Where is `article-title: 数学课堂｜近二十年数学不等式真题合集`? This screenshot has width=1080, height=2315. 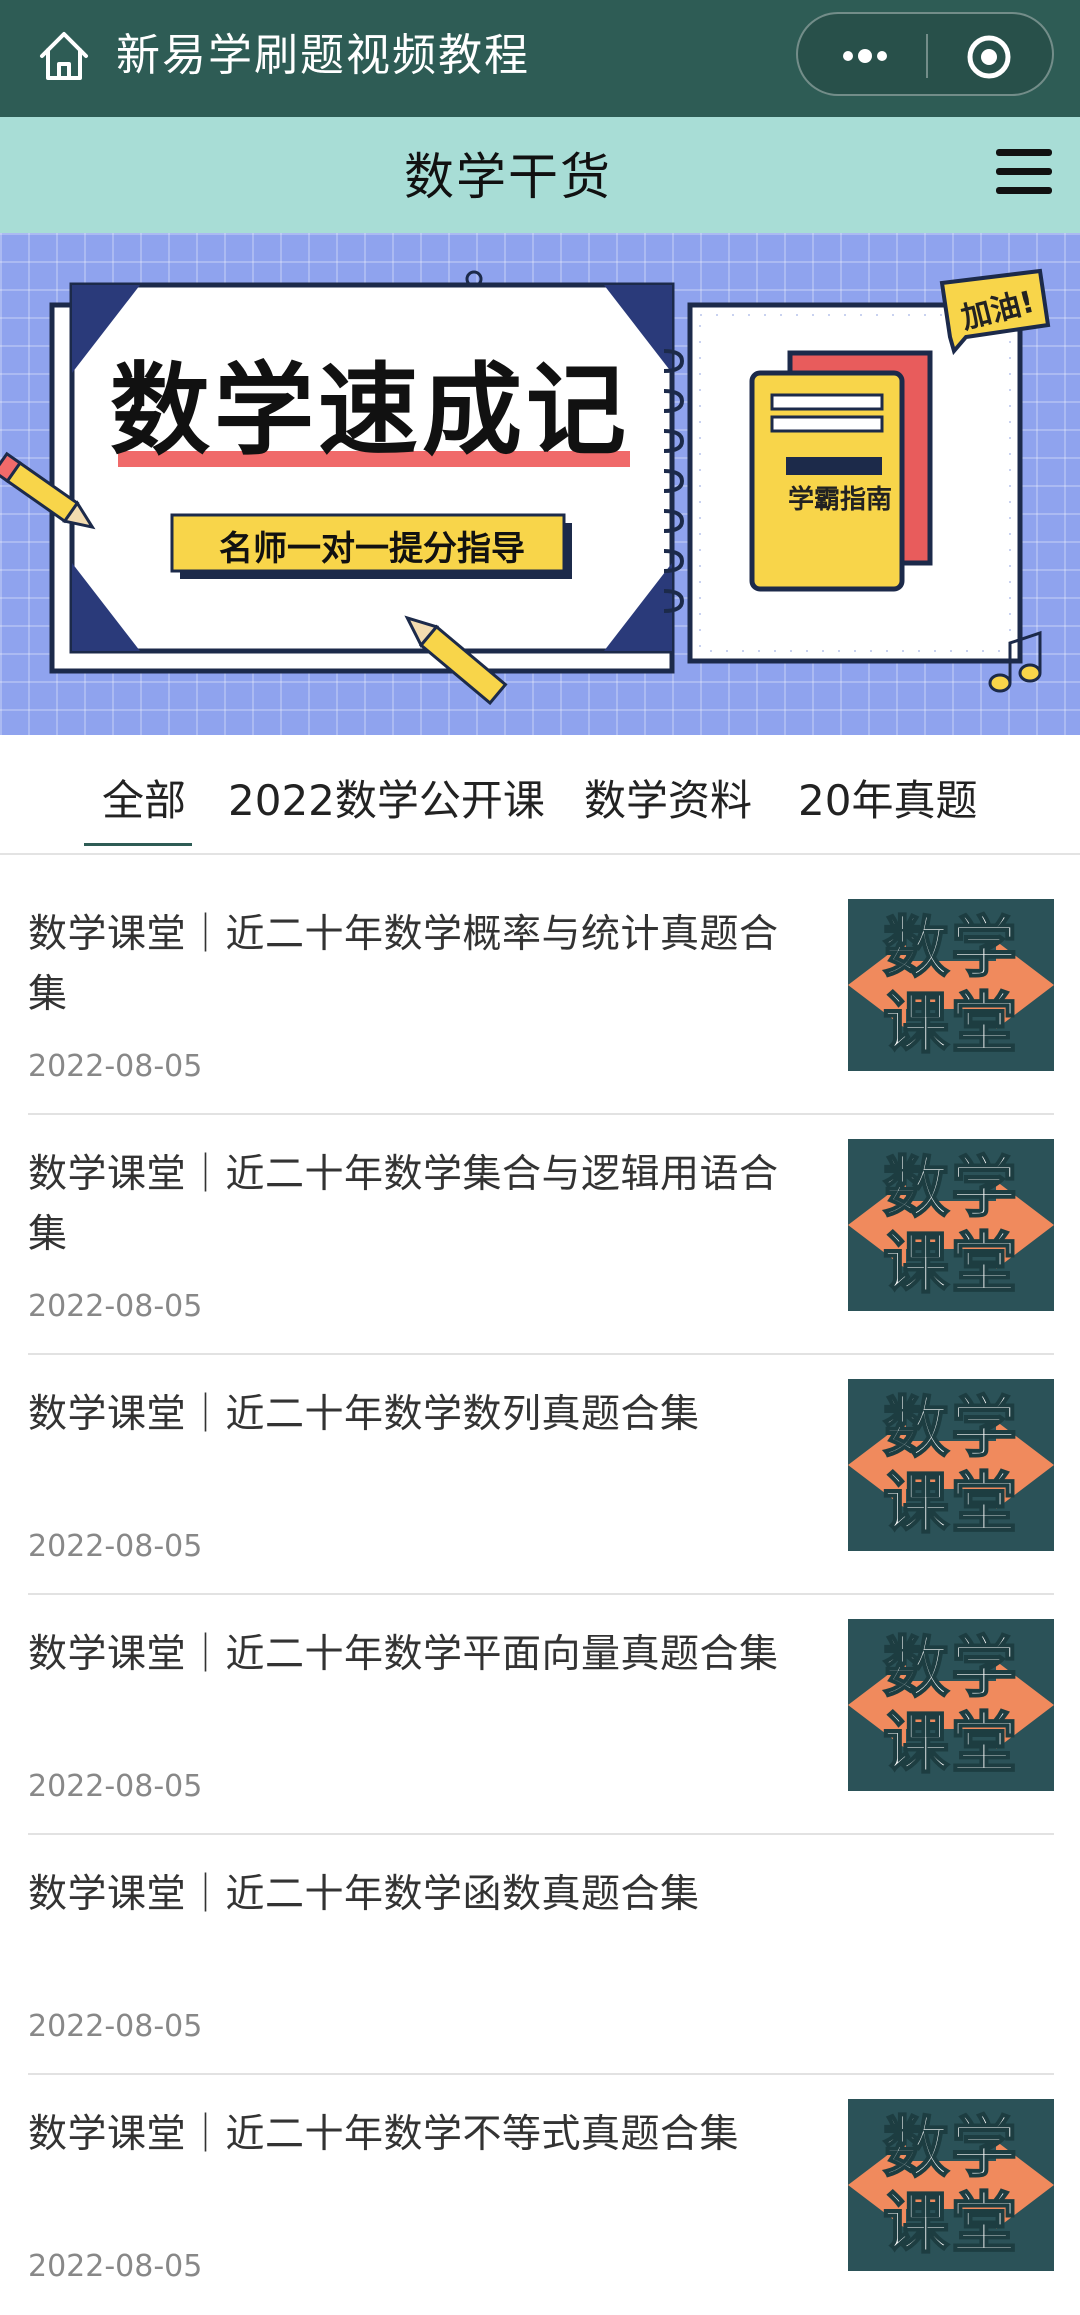
article-title: 数学课堂｜近二十年数学不等式真题合集 is located at coordinates (384, 2134).